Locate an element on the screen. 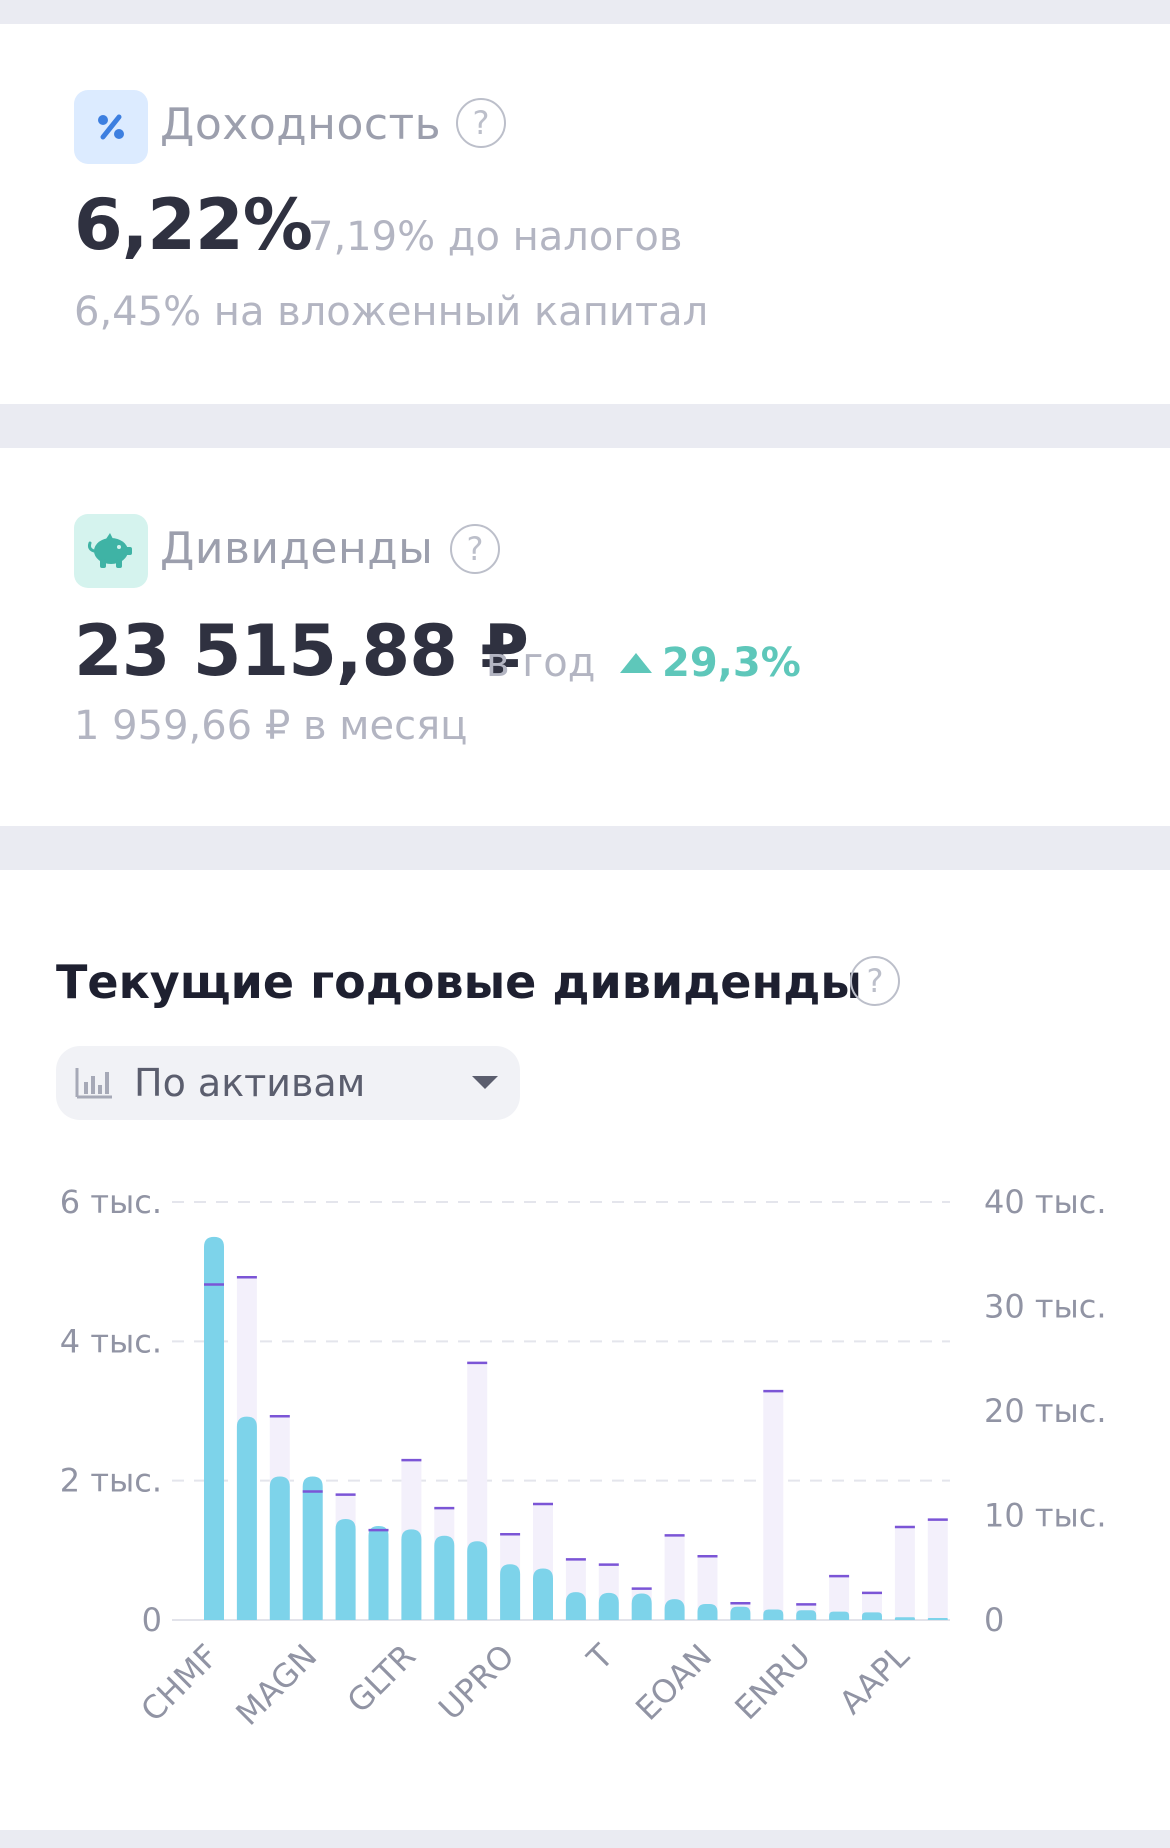 This screenshot has width=1170, height=1848. yield-title: Доходность is located at coordinates (301, 124).